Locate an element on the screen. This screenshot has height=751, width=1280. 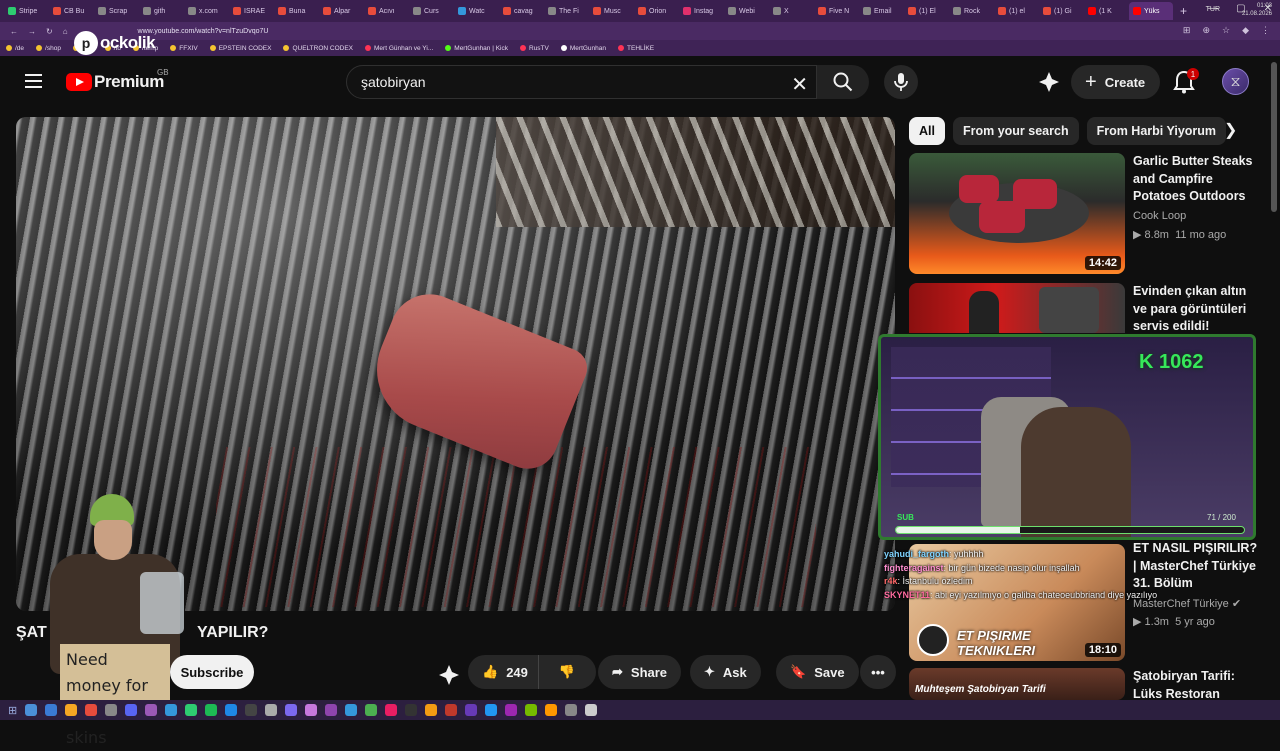
bookmark-item: RusTV is located at coordinates (534, 48).